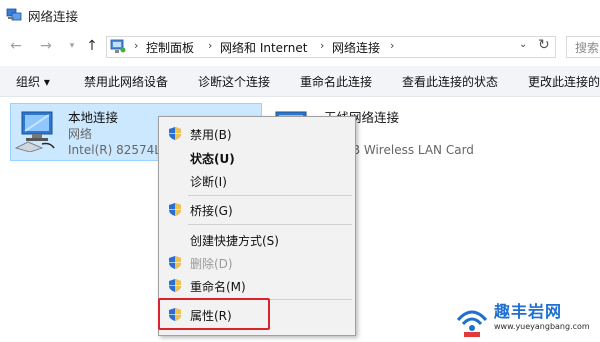 This screenshot has width=600, height=342. I want to click on local-connection-name: 本地连接, so click(93, 117).